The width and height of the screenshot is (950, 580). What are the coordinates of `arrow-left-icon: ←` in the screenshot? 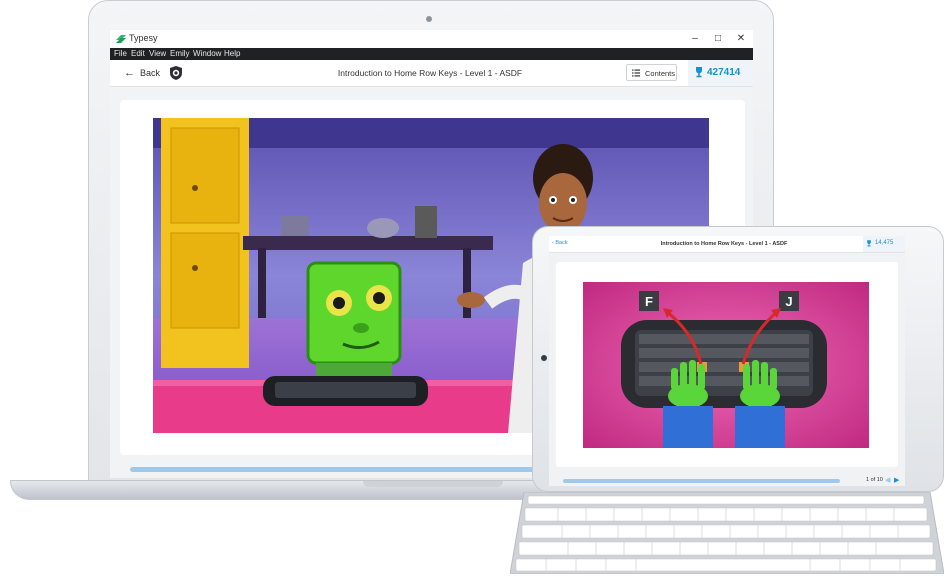 It's located at (129, 73).